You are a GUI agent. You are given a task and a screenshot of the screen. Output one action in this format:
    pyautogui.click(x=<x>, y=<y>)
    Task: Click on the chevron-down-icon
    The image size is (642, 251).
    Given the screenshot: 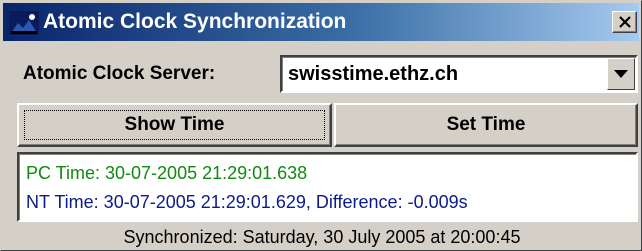 What is the action you would take?
    pyautogui.click(x=621, y=73)
    